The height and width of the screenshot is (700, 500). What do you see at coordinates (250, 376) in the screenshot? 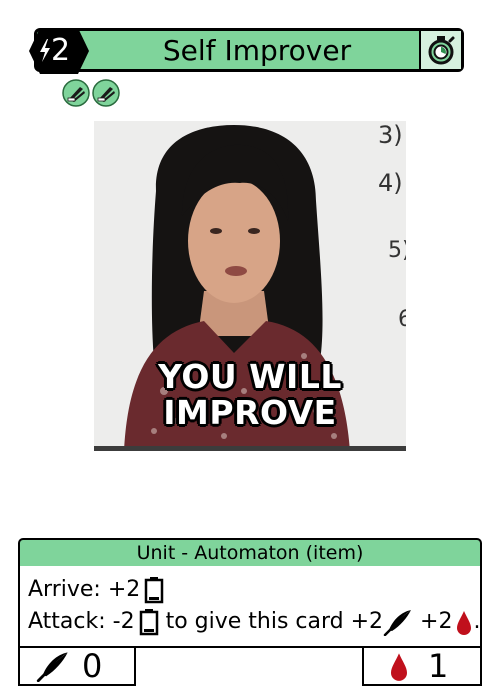
I see `art-caption-line: YOU WILL` at bounding box center [250, 376].